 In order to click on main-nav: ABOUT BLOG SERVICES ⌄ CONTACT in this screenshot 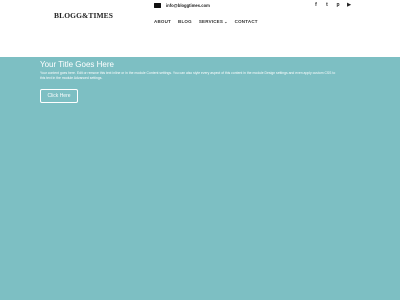, I will do `click(206, 21)`.